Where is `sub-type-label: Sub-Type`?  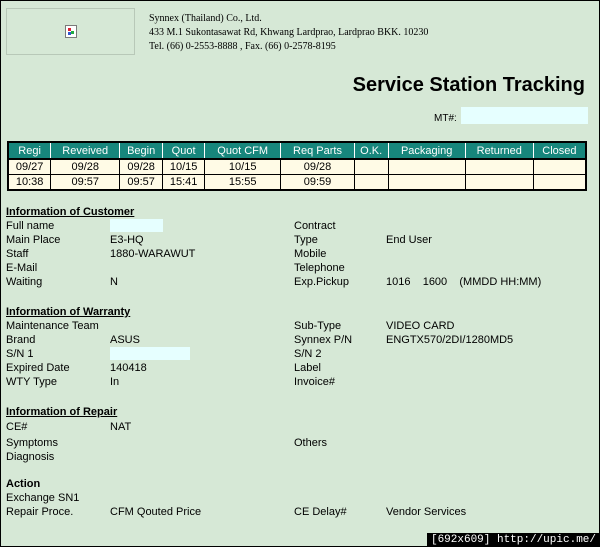
sub-type-label: Sub-Type is located at coordinates (318, 326).